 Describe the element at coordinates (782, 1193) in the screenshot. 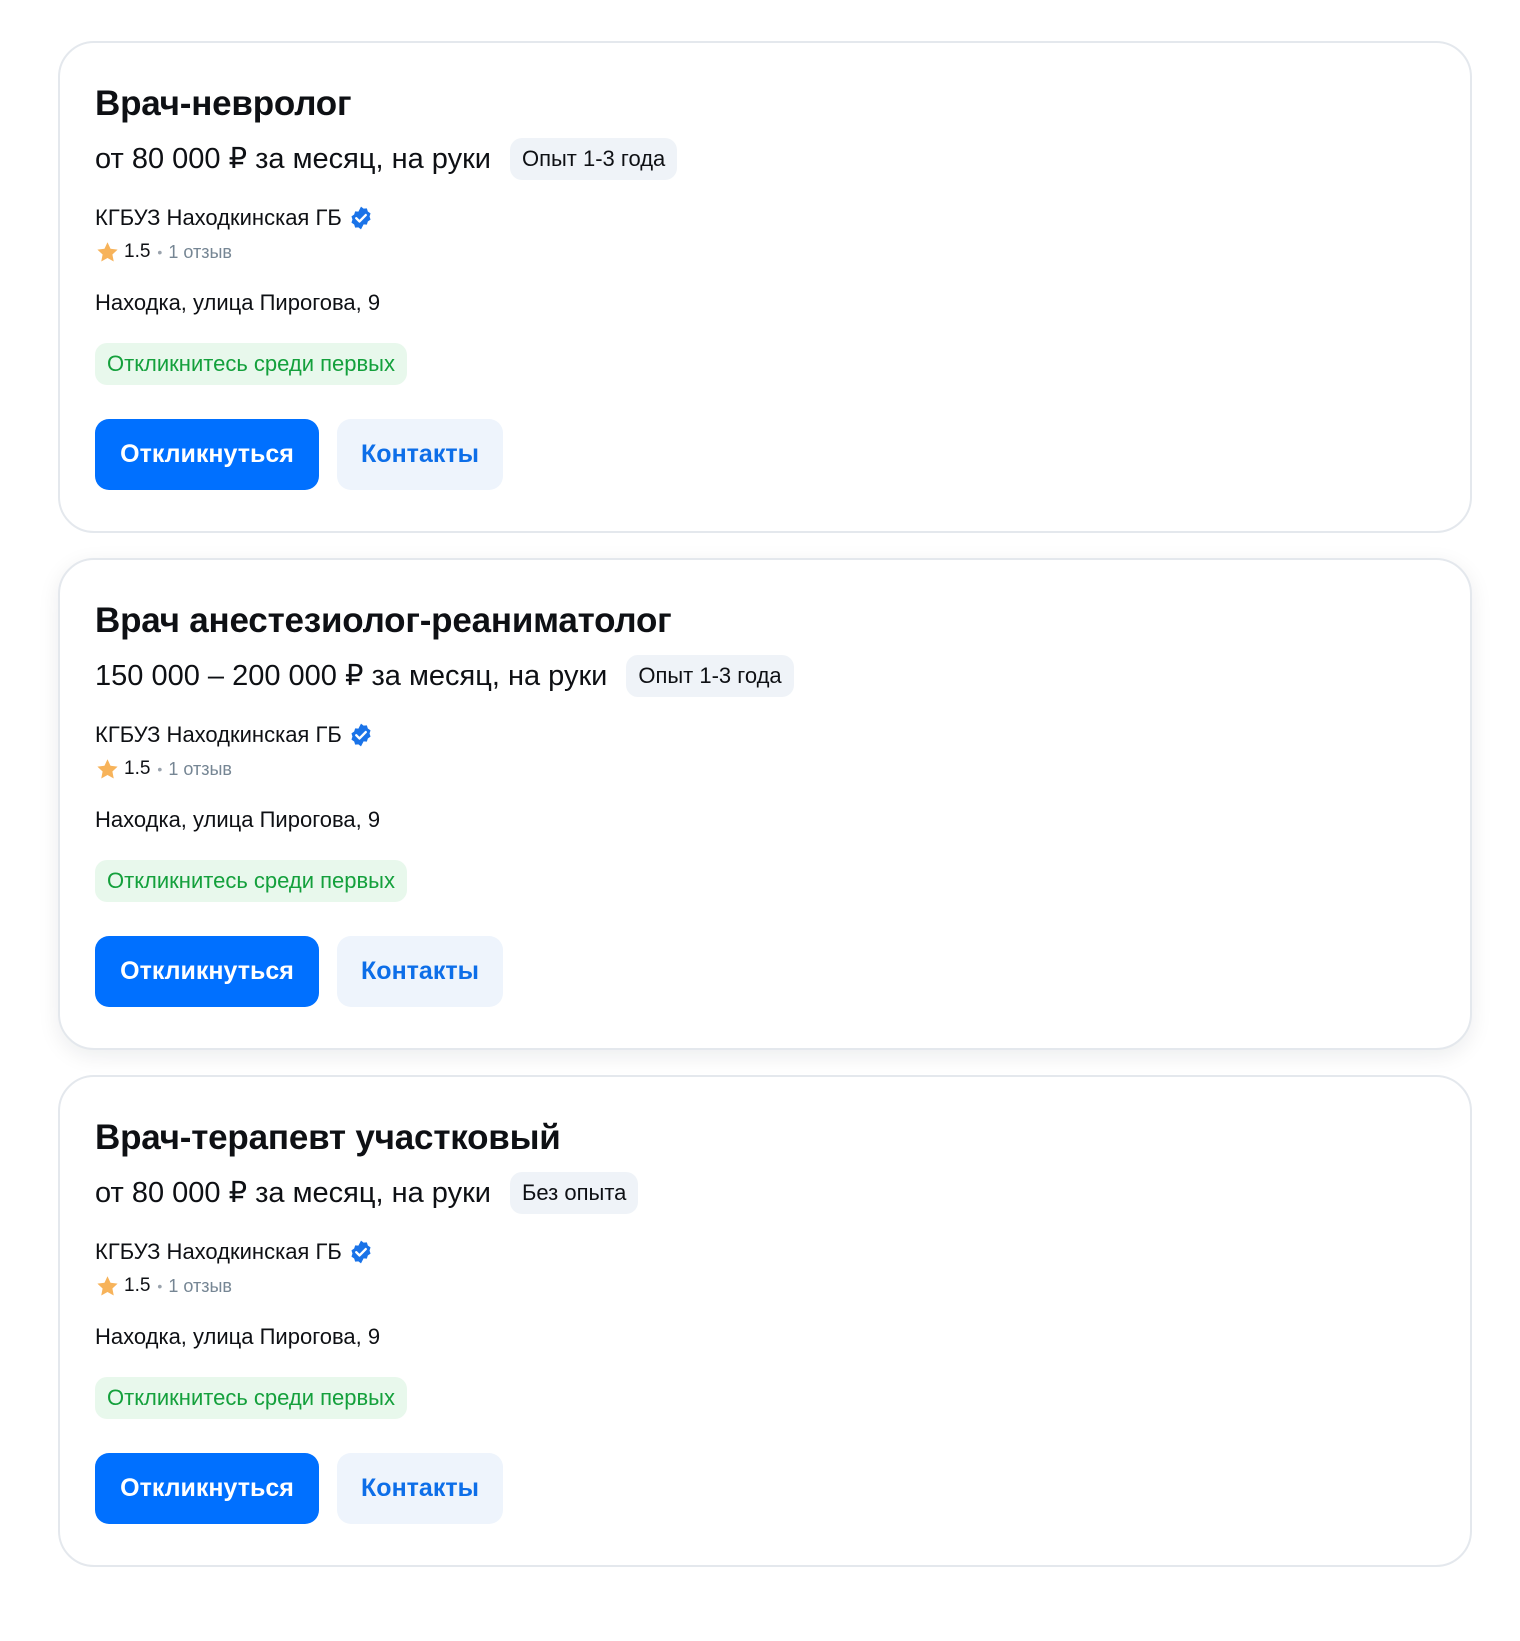

I see `salary-row: от 80 000 ₽ за месяц, на руки Без опыта` at that location.